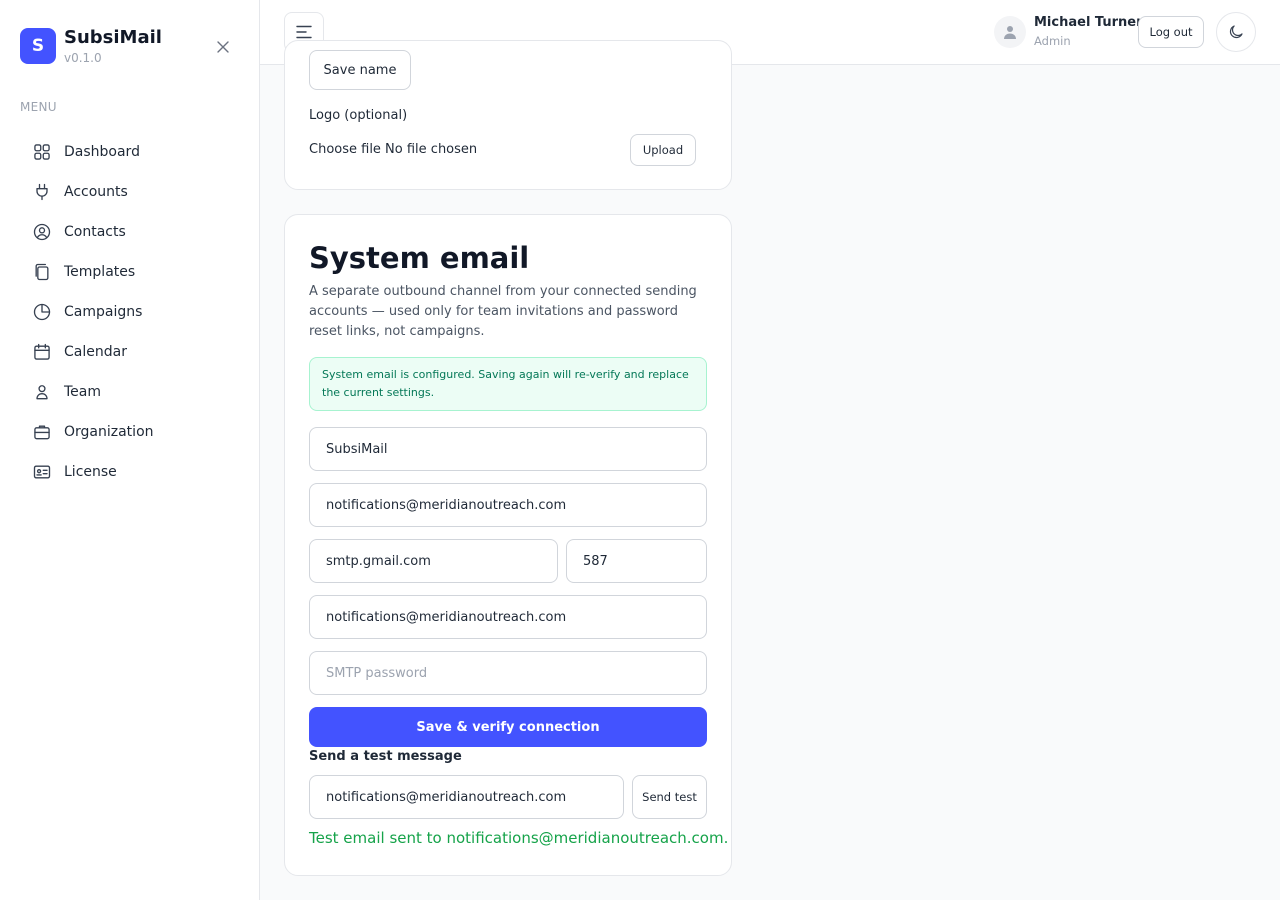 The width and height of the screenshot is (1280, 900). I want to click on sidebar-item-dashboard: Dashboard, so click(130, 152).